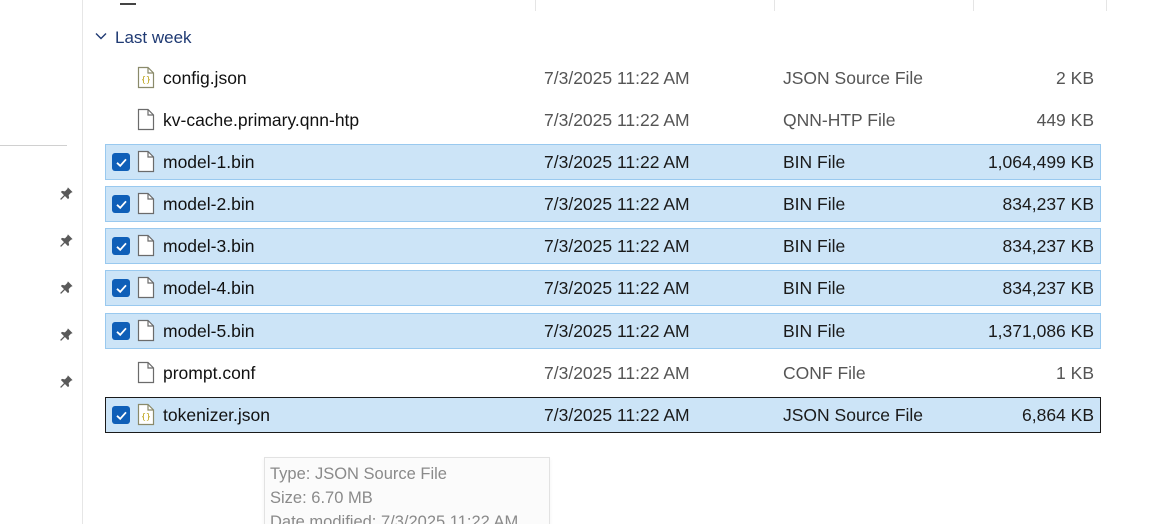  What do you see at coordinates (209, 288) in the screenshot?
I see `file-name: model-4.bin` at bounding box center [209, 288].